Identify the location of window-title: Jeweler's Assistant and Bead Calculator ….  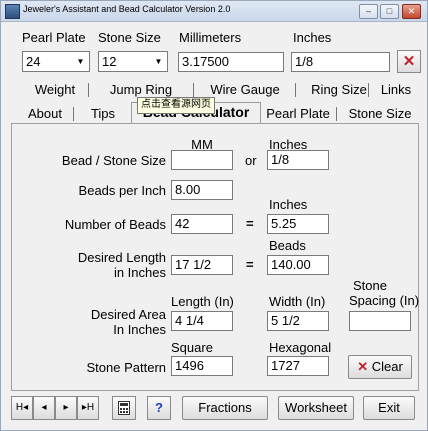
(127, 9).